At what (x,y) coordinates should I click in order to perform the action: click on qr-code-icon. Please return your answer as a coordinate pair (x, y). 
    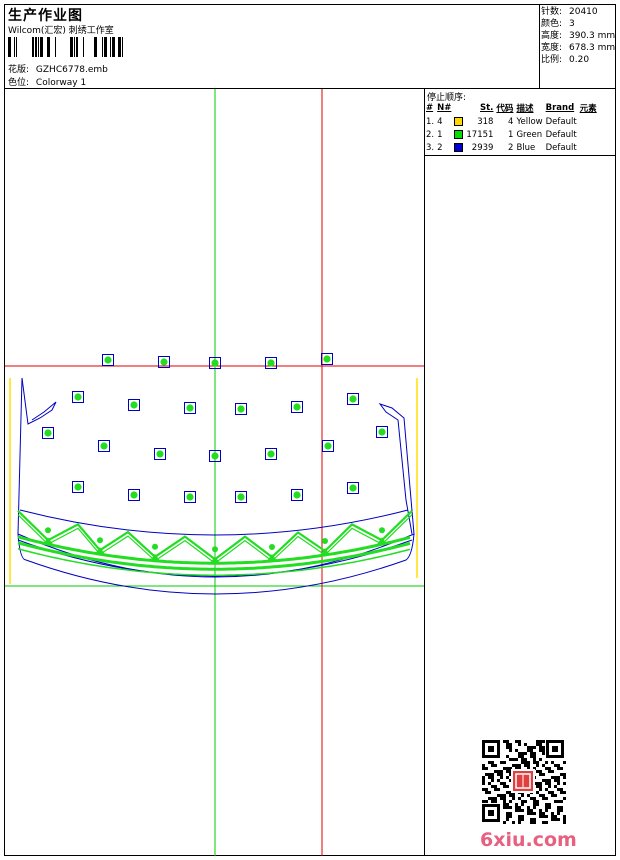
    Looking at the image, I should click on (523, 781).